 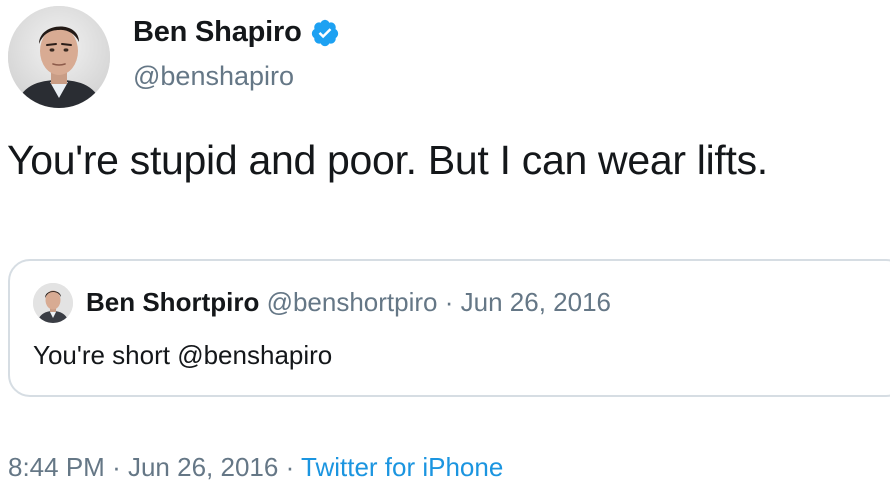 I want to click on quoted-tweet-date: Jun 26, 2016, so click(x=536, y=302).